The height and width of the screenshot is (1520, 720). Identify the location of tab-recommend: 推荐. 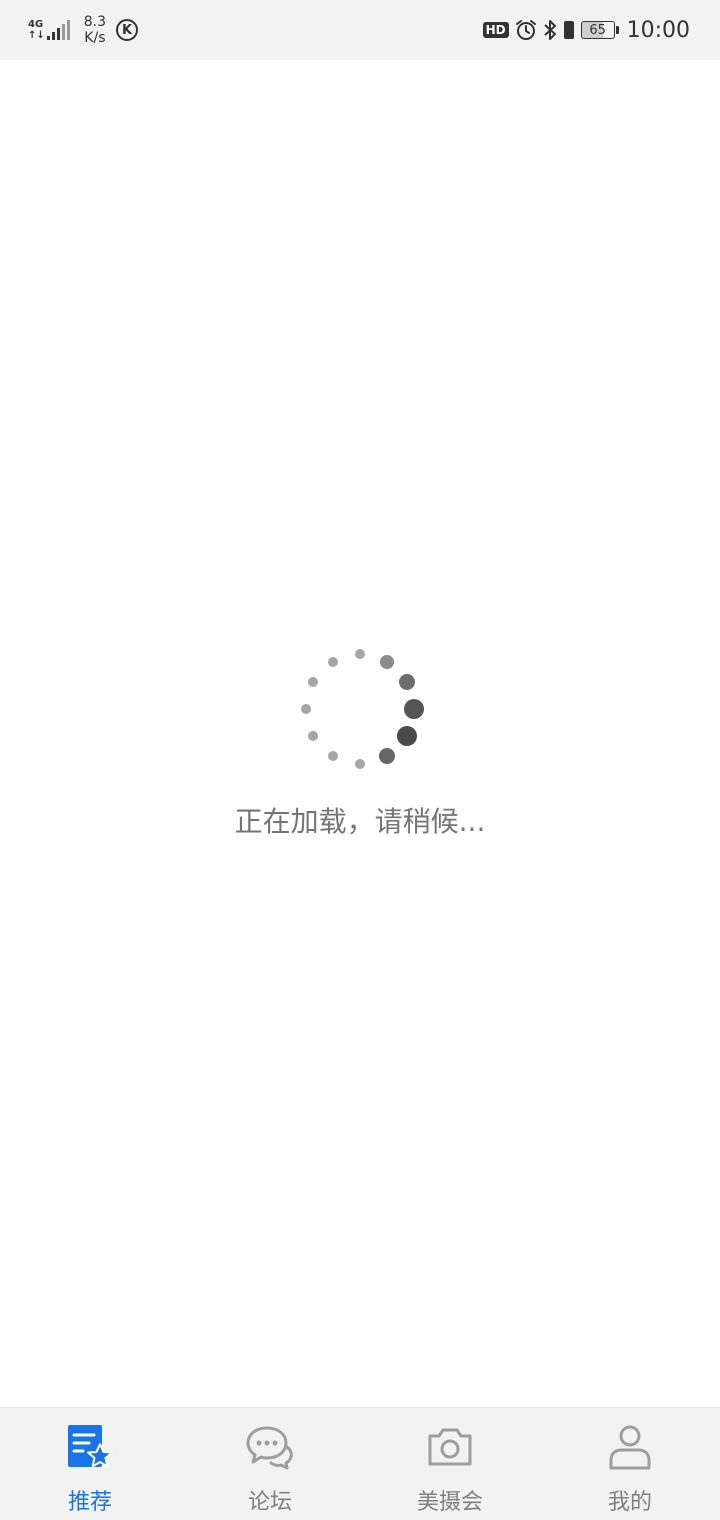
(90, 1464).